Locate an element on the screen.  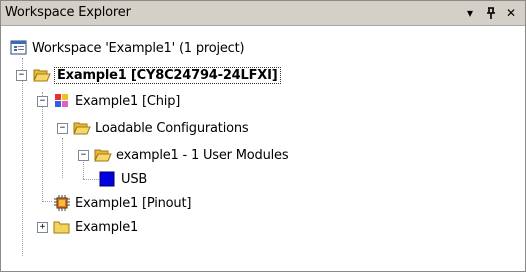
tree-item-usb: USB is located at coordinates (123, 179).